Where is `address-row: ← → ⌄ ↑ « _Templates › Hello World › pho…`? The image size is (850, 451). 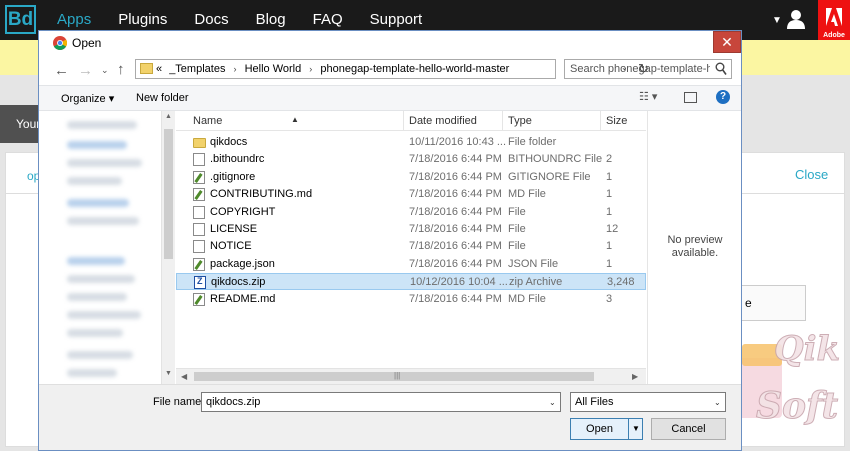 address-row: ← → ⌄ ↑ « _Templates › Hello World › pho… is located at coordinates (390, 70).